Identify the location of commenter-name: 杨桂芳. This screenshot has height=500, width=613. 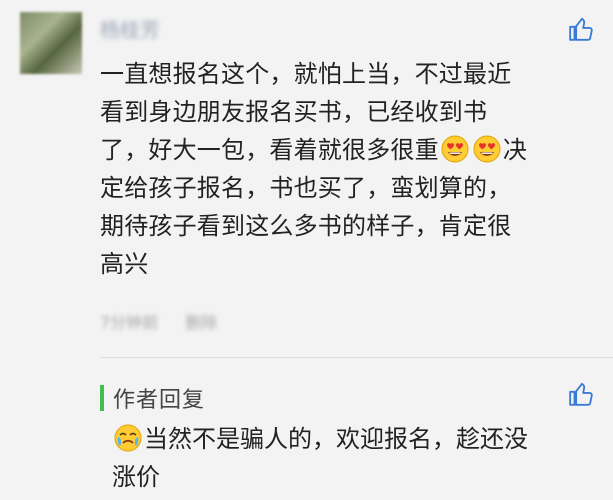
(130, 30).